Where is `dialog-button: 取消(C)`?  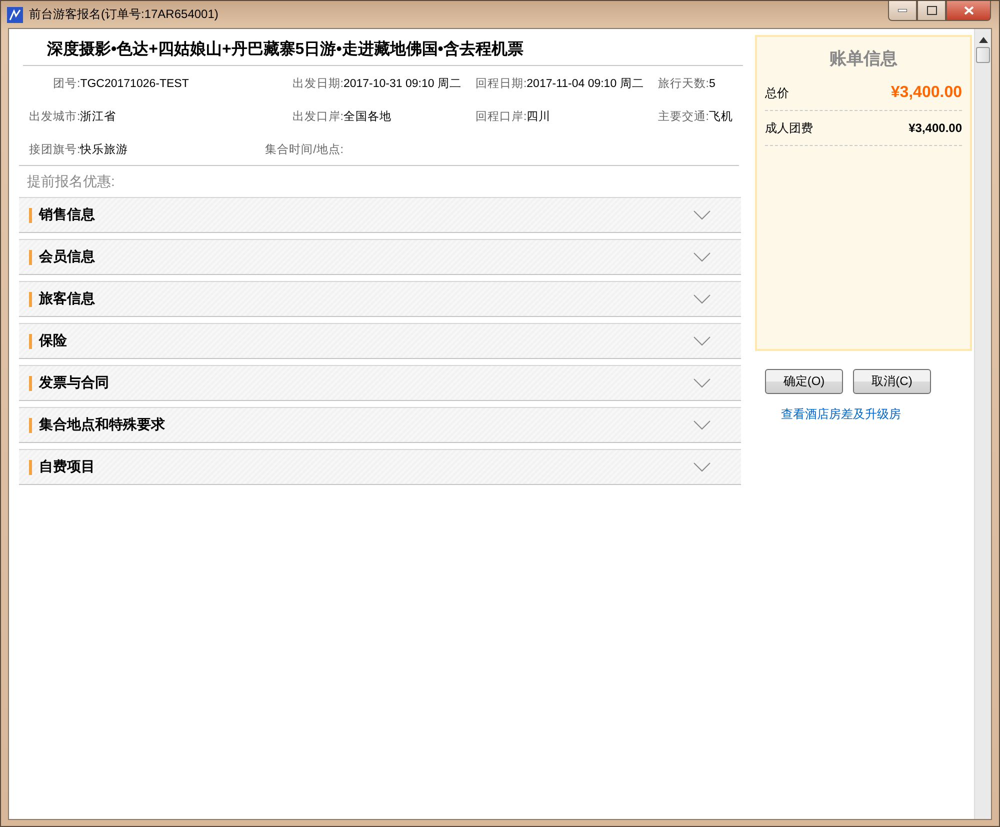
dialog-button: 取消(C) is located at coordinates (892, 381).